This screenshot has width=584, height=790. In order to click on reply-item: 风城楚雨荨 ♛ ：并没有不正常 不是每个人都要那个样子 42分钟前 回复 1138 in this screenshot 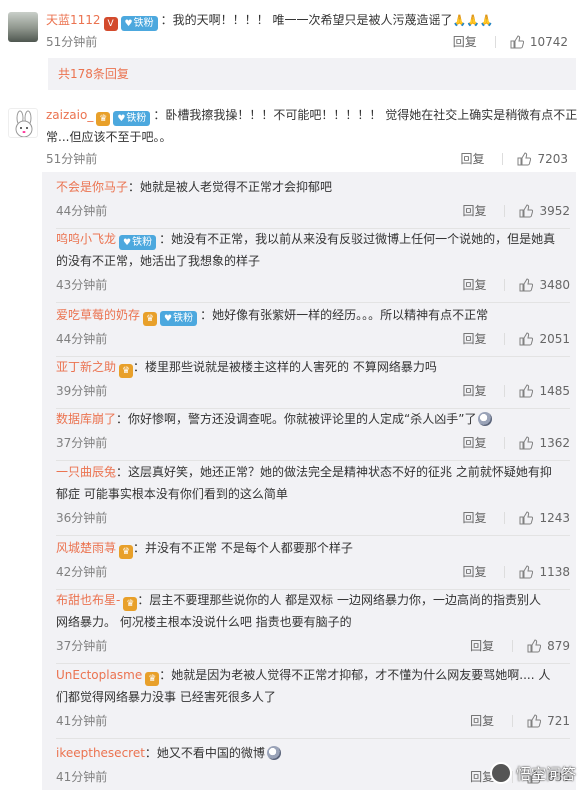, I will do `click(313, 561)`.